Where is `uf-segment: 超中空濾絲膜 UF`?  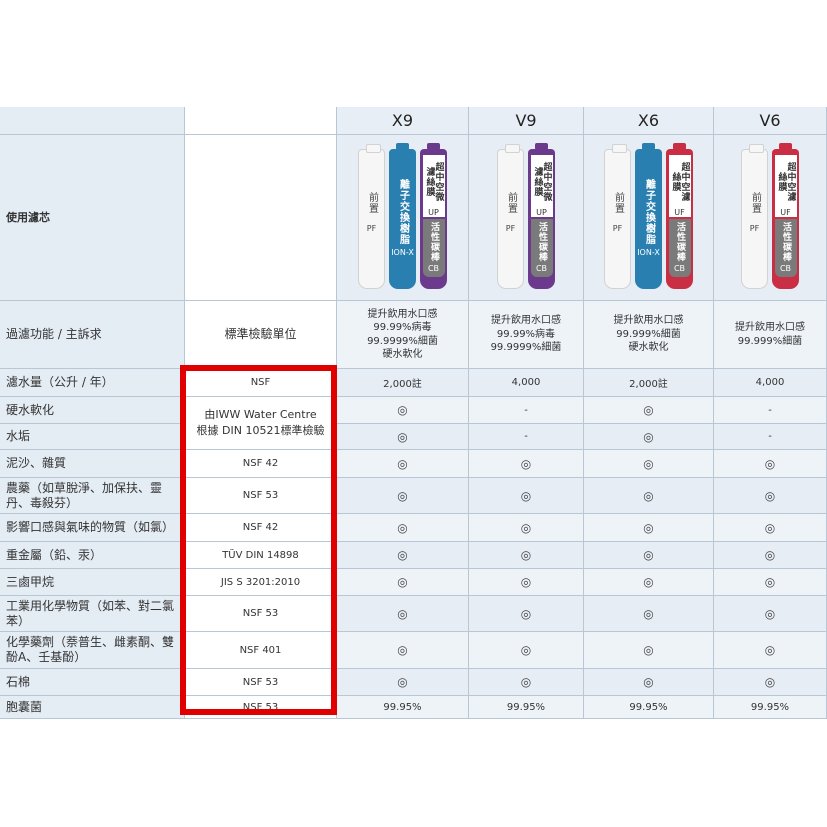
uf-segment: 超中空濾絲膜 UF is located at coordinates (785, 186).